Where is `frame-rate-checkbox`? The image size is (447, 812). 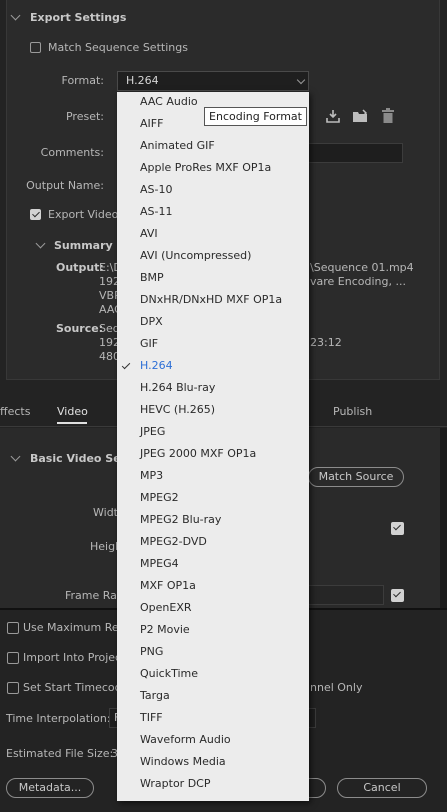
frame-rate-checkbox is located at coordinates (397, 595).